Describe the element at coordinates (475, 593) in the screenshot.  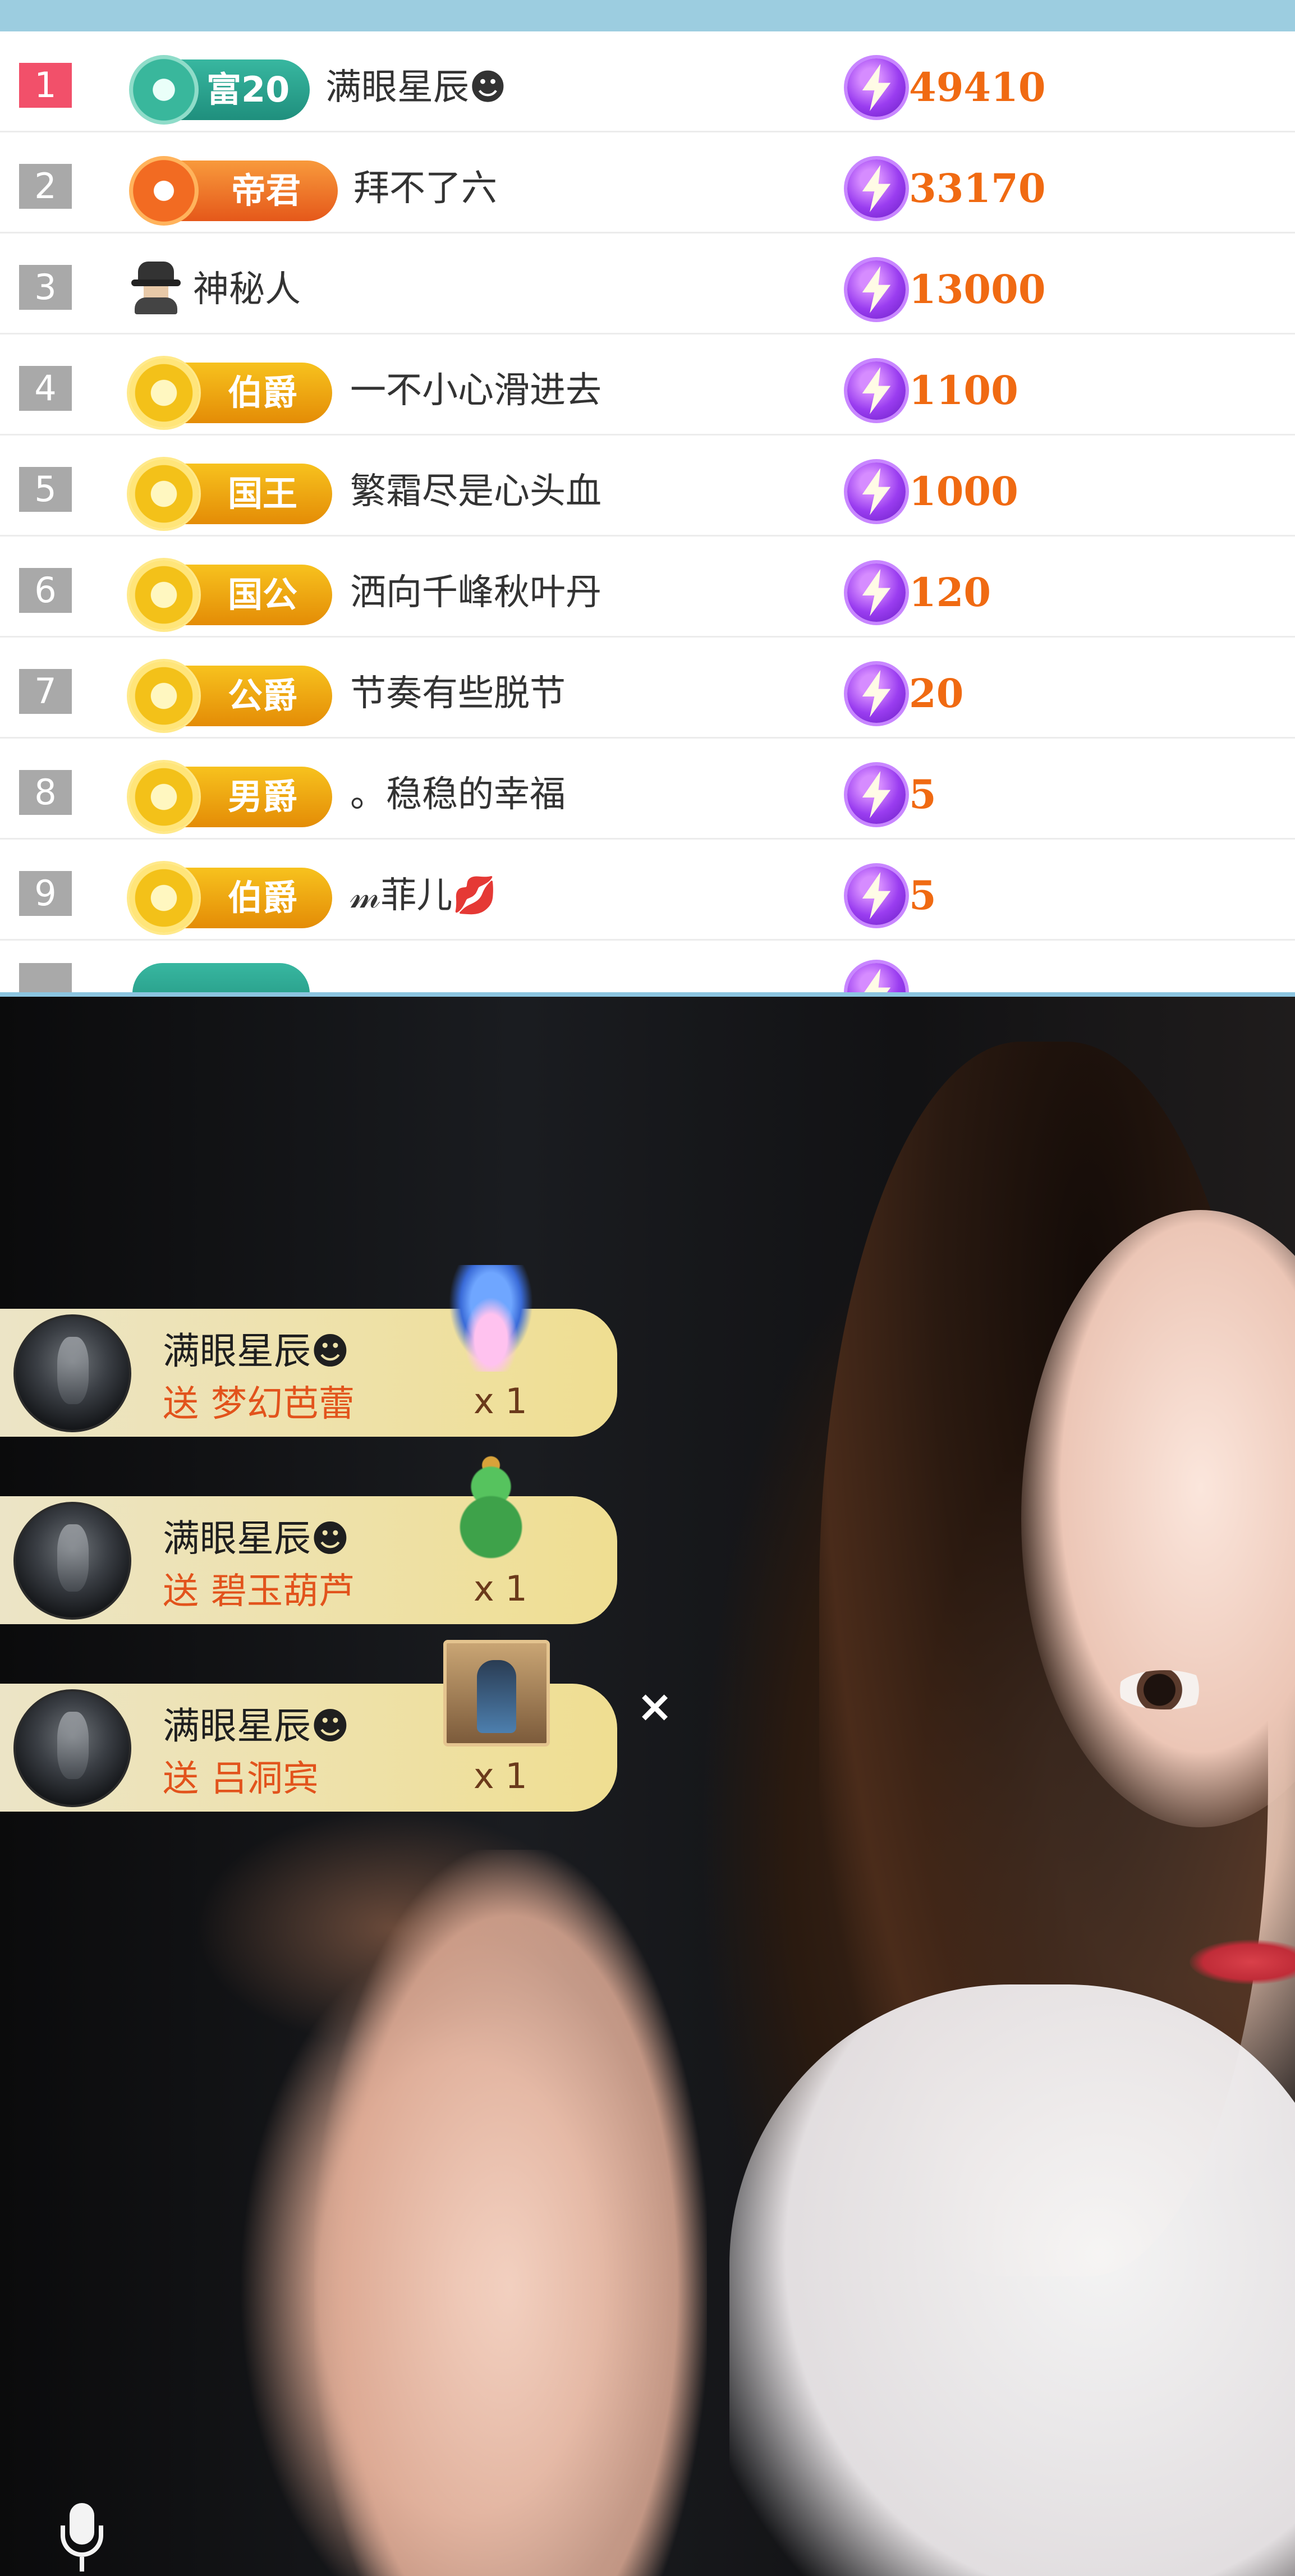
I see `user-name: 洒向千峰秋叶丹` at that location.